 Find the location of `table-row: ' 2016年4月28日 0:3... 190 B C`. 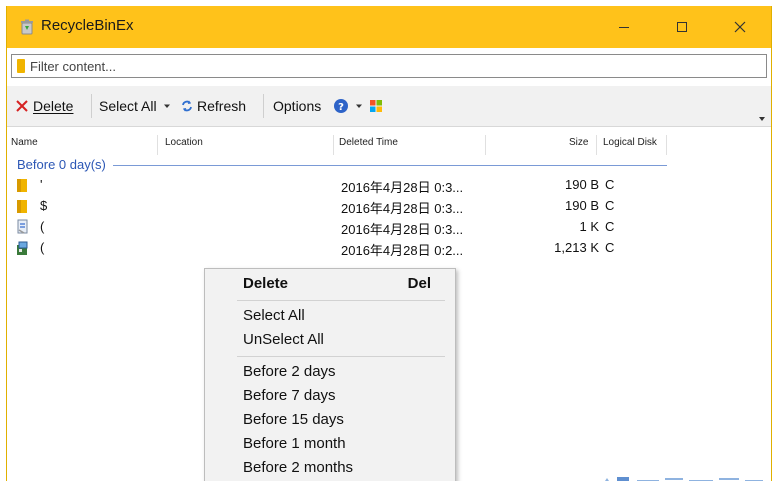

table-row: ' 2016年4月28日 0:3... 190 B C is located at coordinates (337, 185).